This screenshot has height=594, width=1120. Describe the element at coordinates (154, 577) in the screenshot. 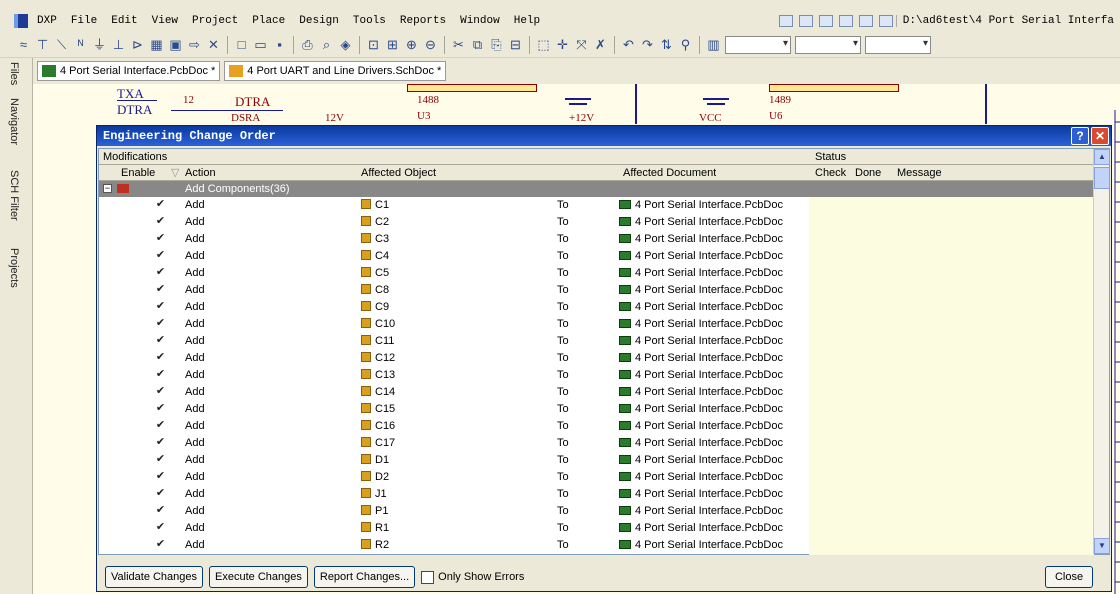

I see `validate-changes-button: Validate Changes` at that location.